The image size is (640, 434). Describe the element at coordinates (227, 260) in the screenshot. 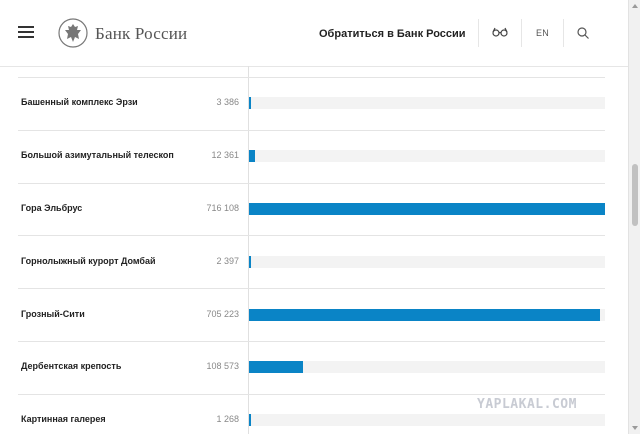

I see `bar-value-label: 2 397` at that location.